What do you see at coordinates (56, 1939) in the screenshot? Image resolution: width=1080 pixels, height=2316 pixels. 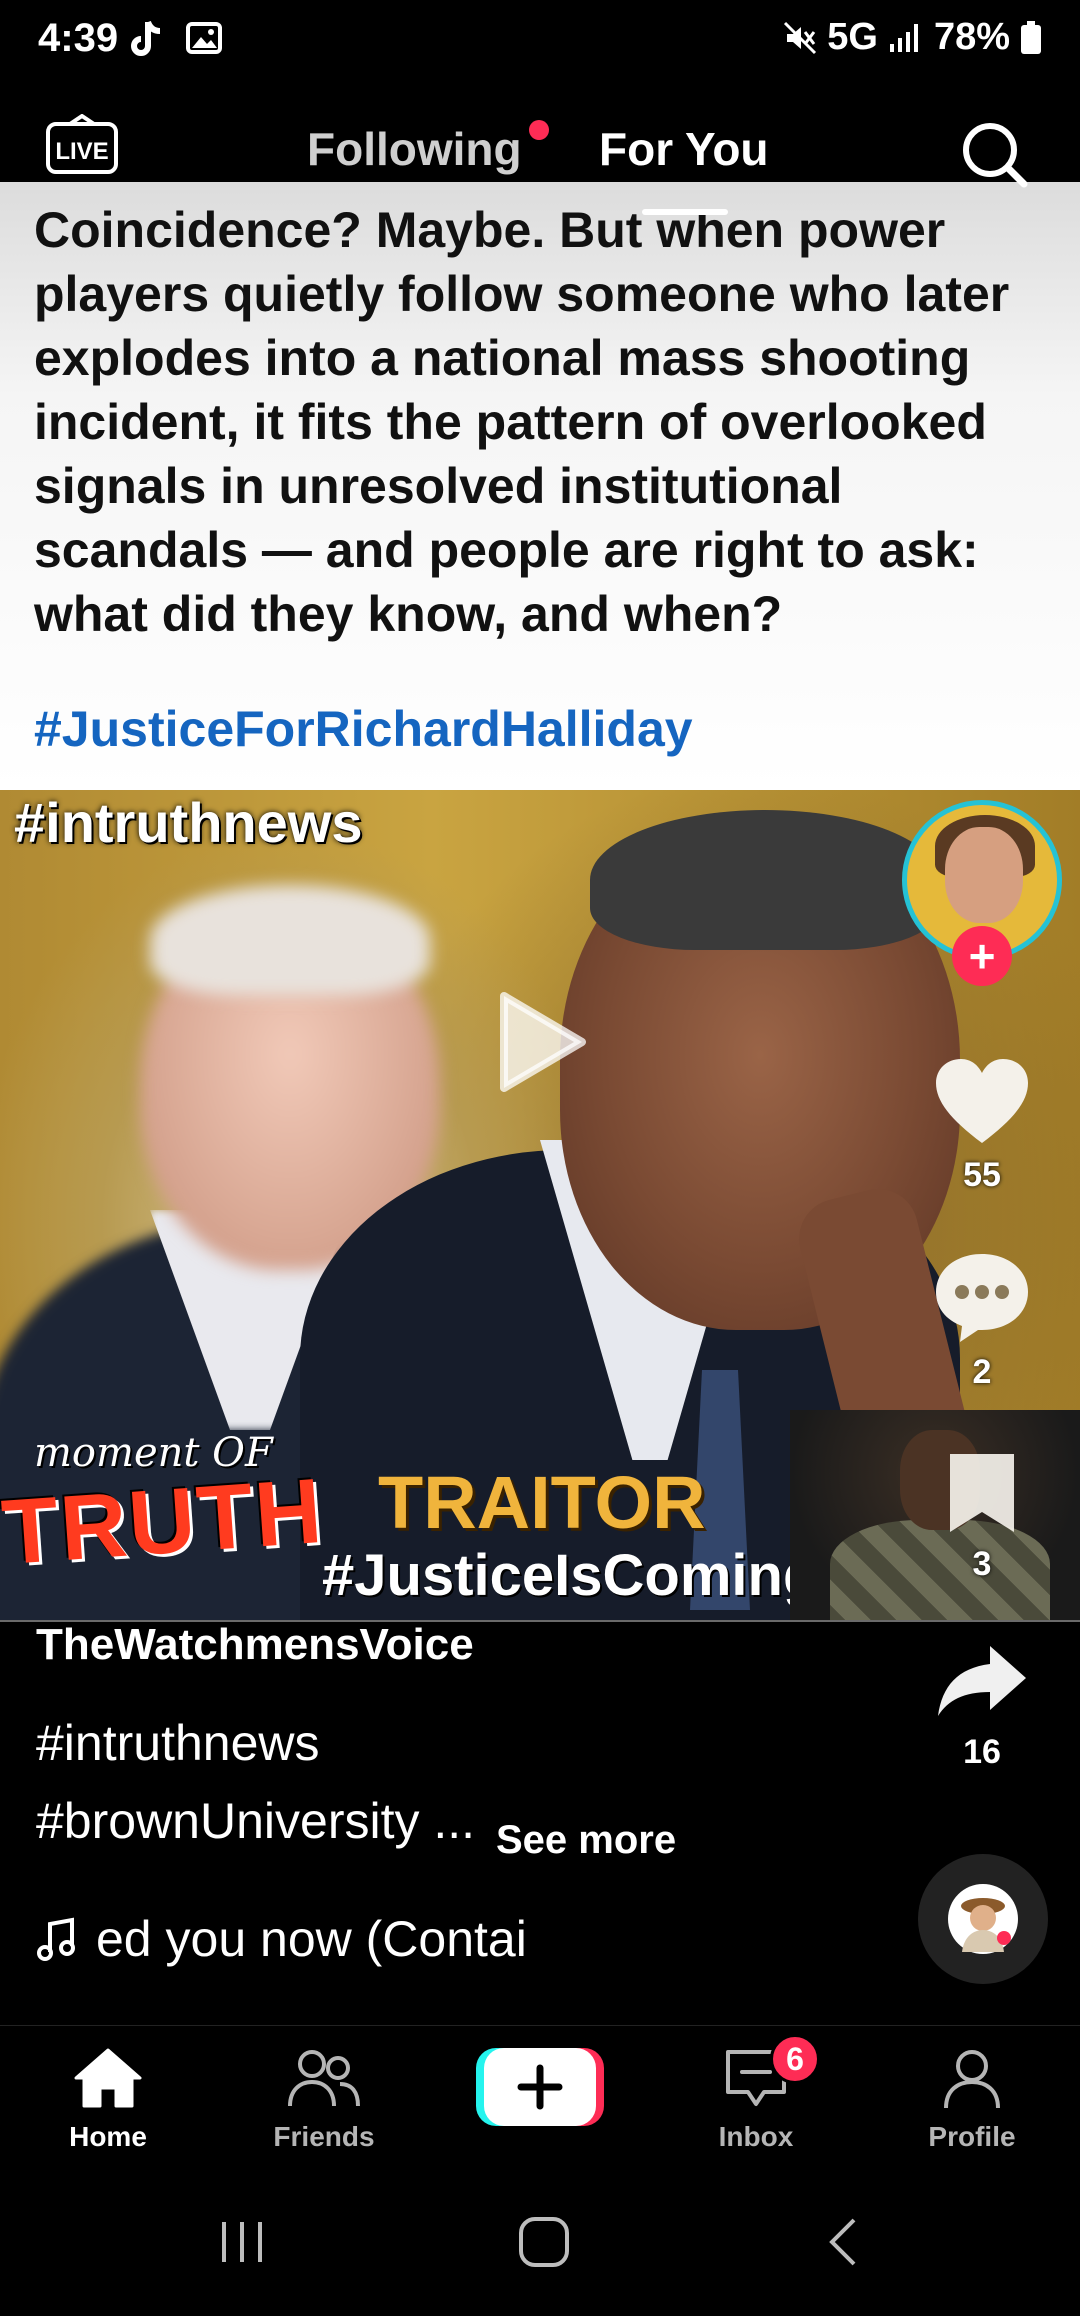 I see `music-note-icon` at bounding box center [56, 1939].